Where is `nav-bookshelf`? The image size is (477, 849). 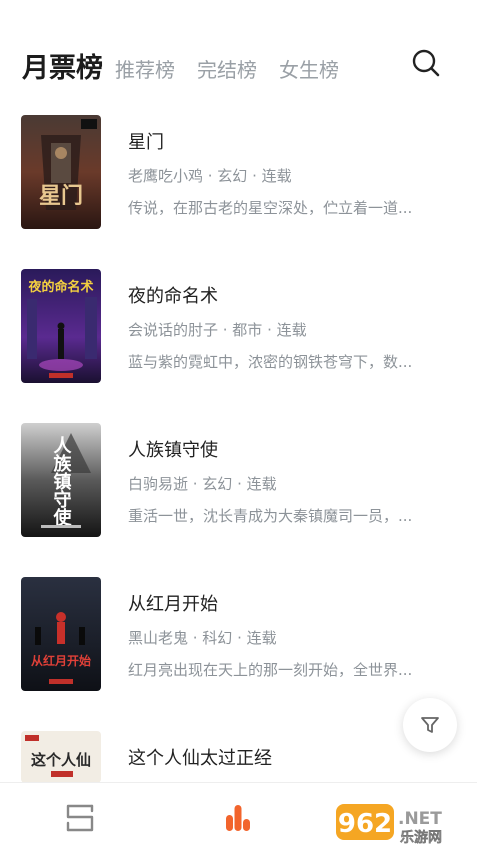
nav-bookshelf is located at coordinates (80, 818).